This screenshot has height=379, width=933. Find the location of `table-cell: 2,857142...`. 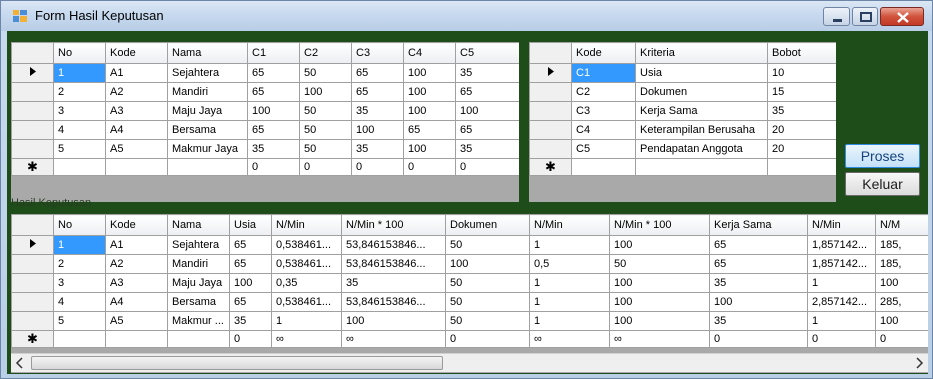

table-cell: 2,857142... is located at coordinates (841, 302).